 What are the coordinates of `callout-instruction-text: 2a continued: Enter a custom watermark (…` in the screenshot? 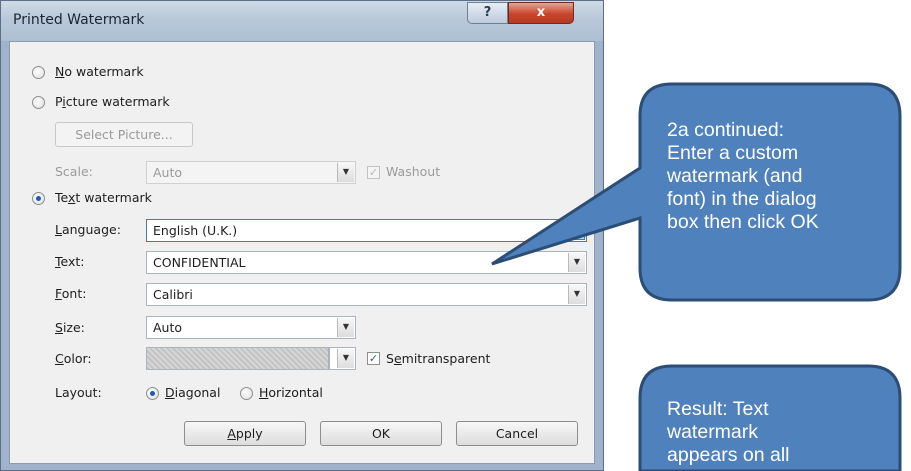 It's located at (743, 176).